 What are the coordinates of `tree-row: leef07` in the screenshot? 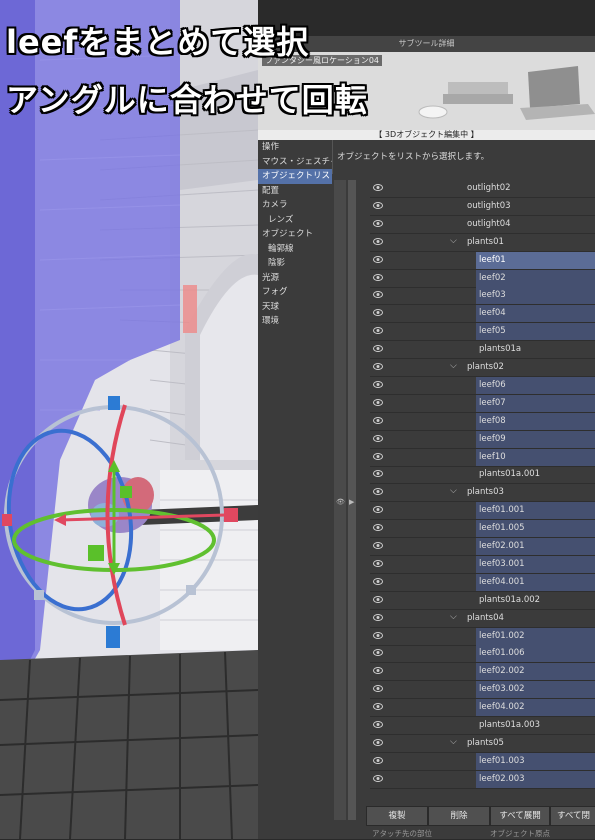 It's located at (482, 403).